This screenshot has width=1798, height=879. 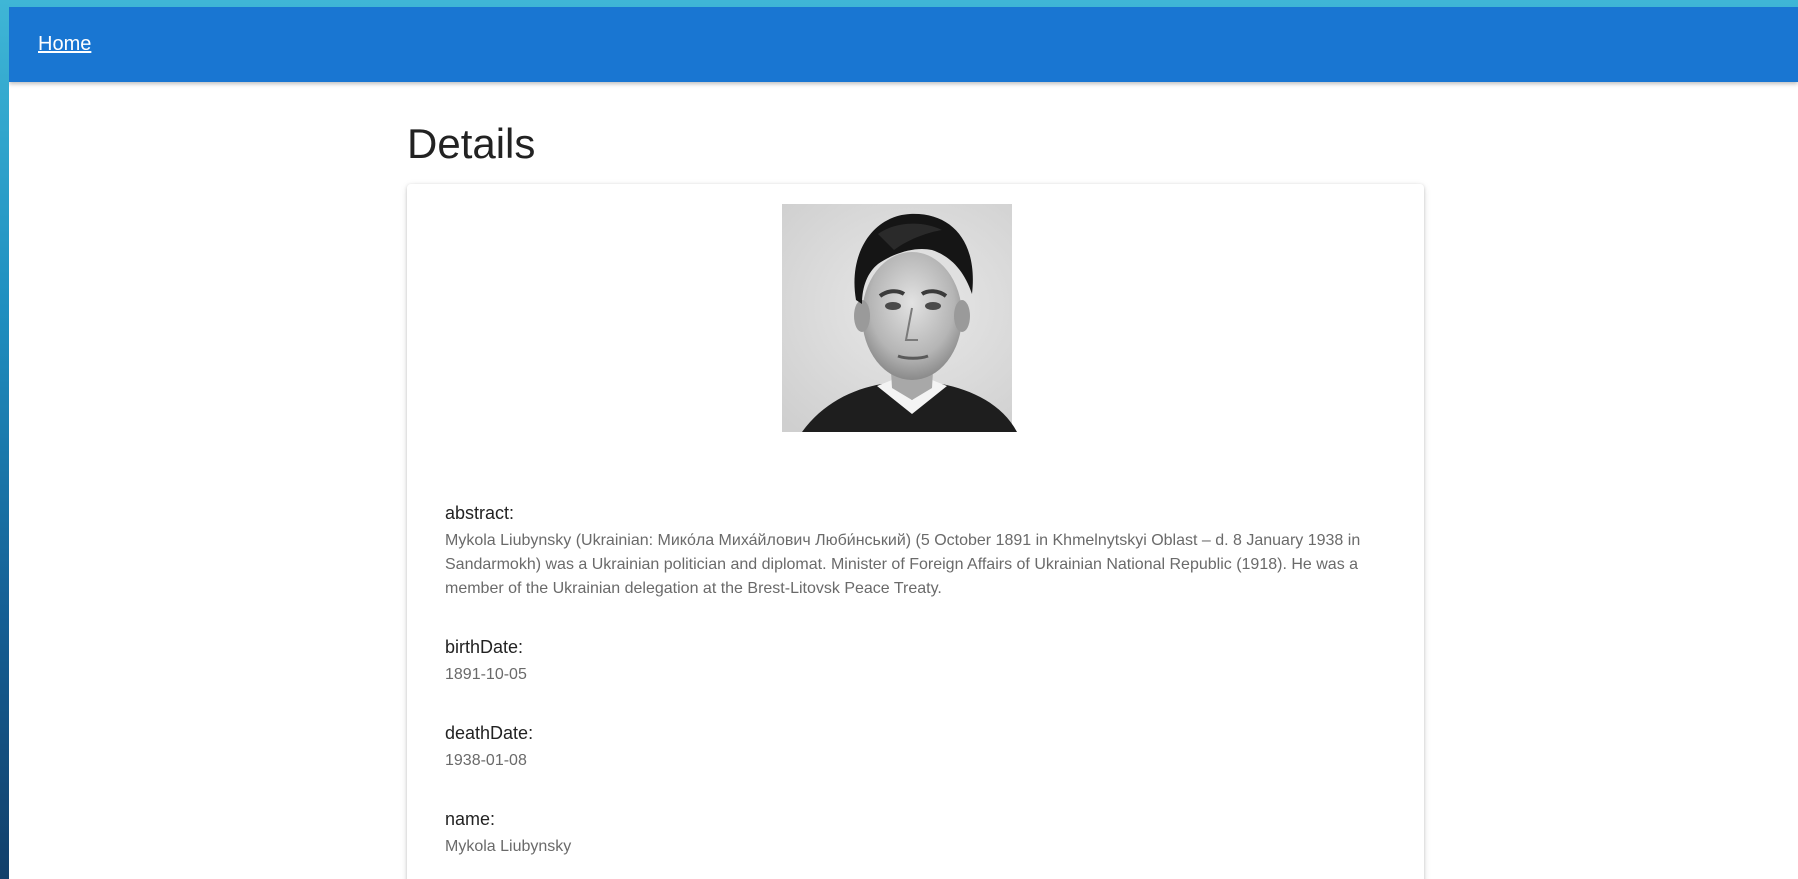 What do you see at coordinates (64, 44) in the screenshot?
I see `home-link: Home` at bounding box center [64, 44].